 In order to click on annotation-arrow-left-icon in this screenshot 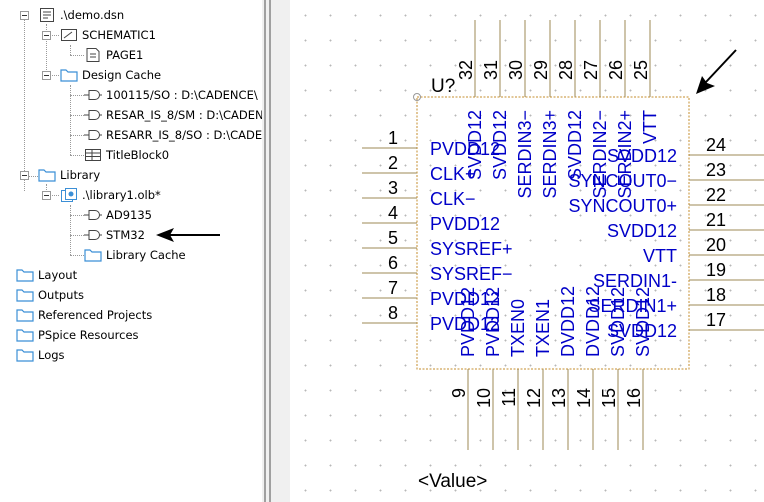, I will do `click(188, 235)`.